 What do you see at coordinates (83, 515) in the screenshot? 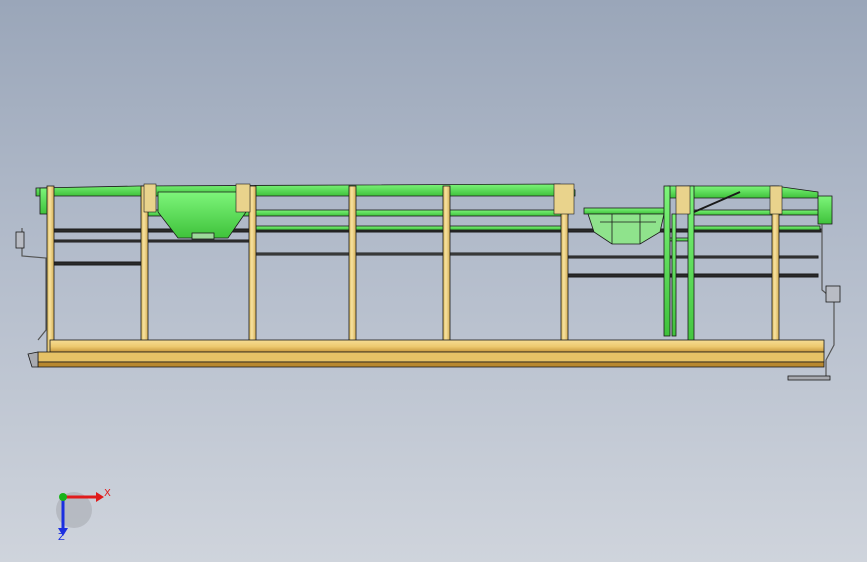
I see `orientation-triad: X Z` at bounding box center [83, 515].